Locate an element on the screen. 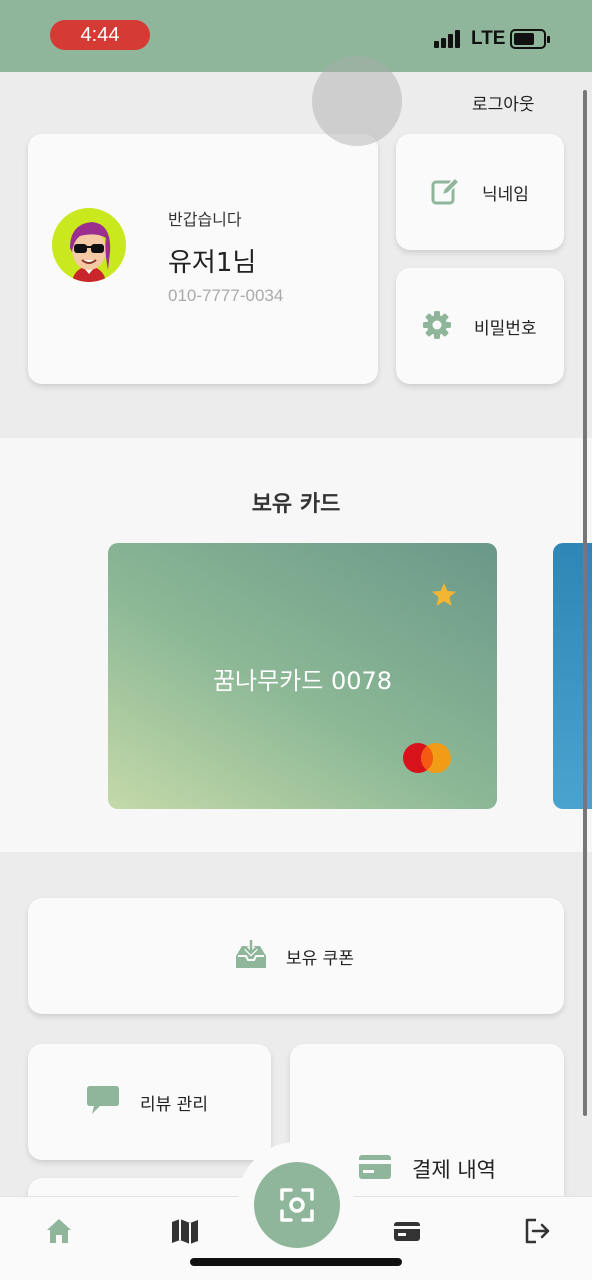 The image size is (592, 1280). mastercard-icon is located at coordinates (427, 758).